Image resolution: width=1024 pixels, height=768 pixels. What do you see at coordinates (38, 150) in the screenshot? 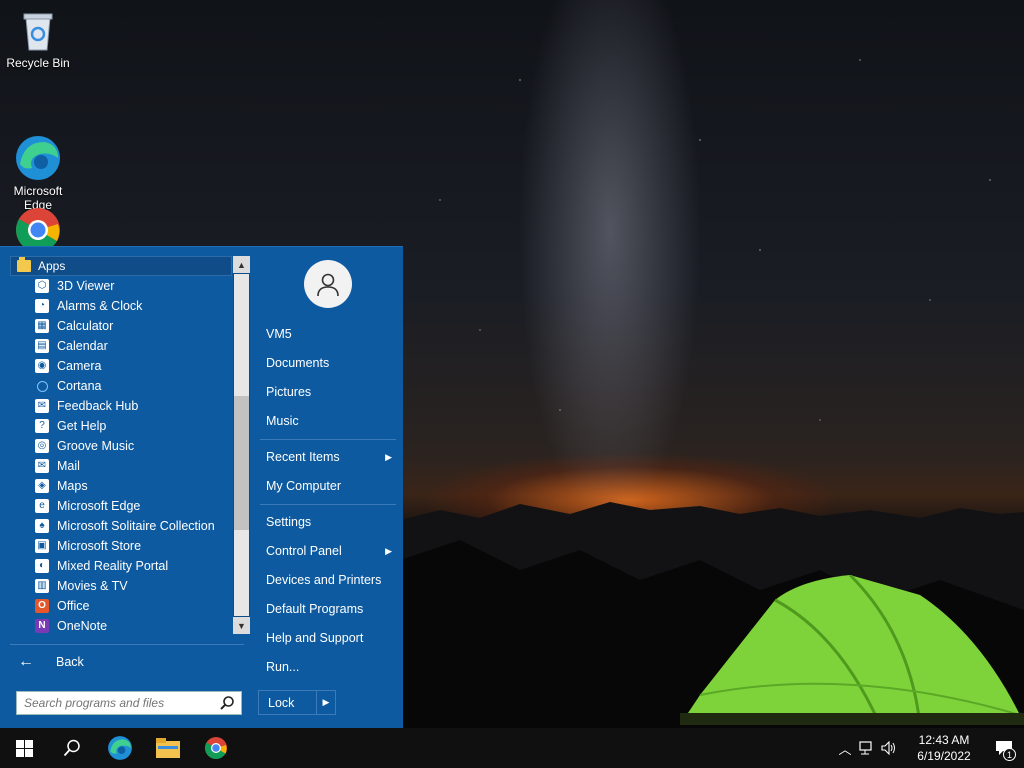
I see `edge-icon` at bounding box center [38, 150].